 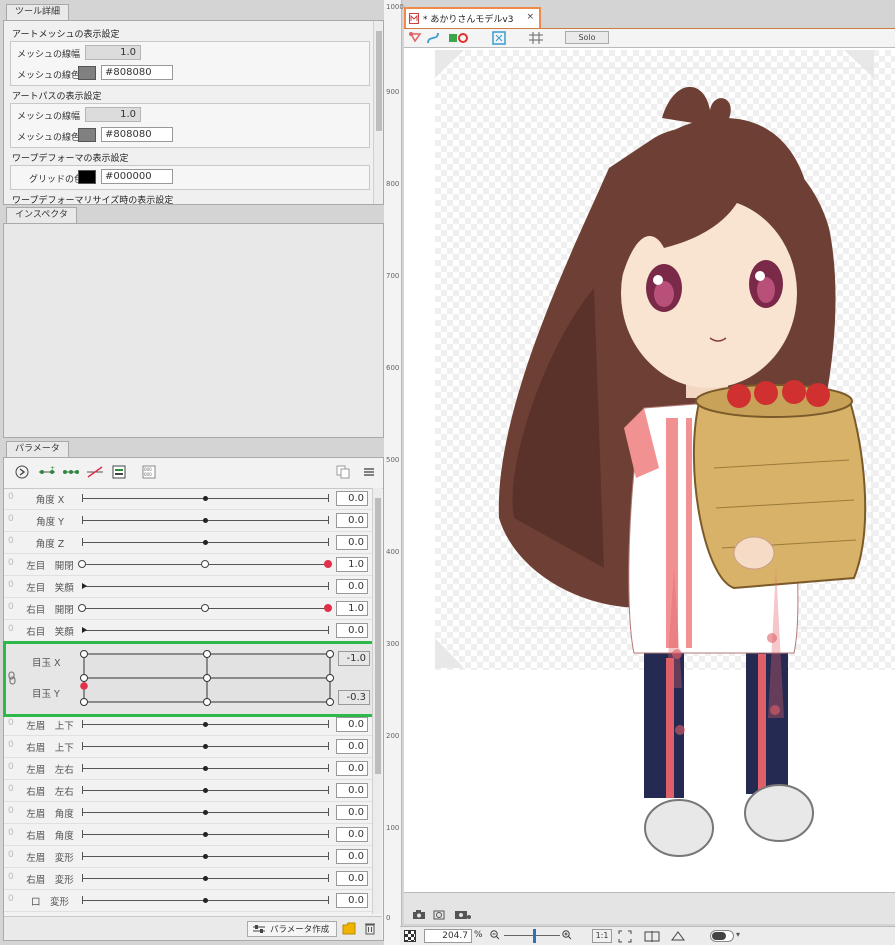 I want to click on display-toggle, so click(x=722, y=936).